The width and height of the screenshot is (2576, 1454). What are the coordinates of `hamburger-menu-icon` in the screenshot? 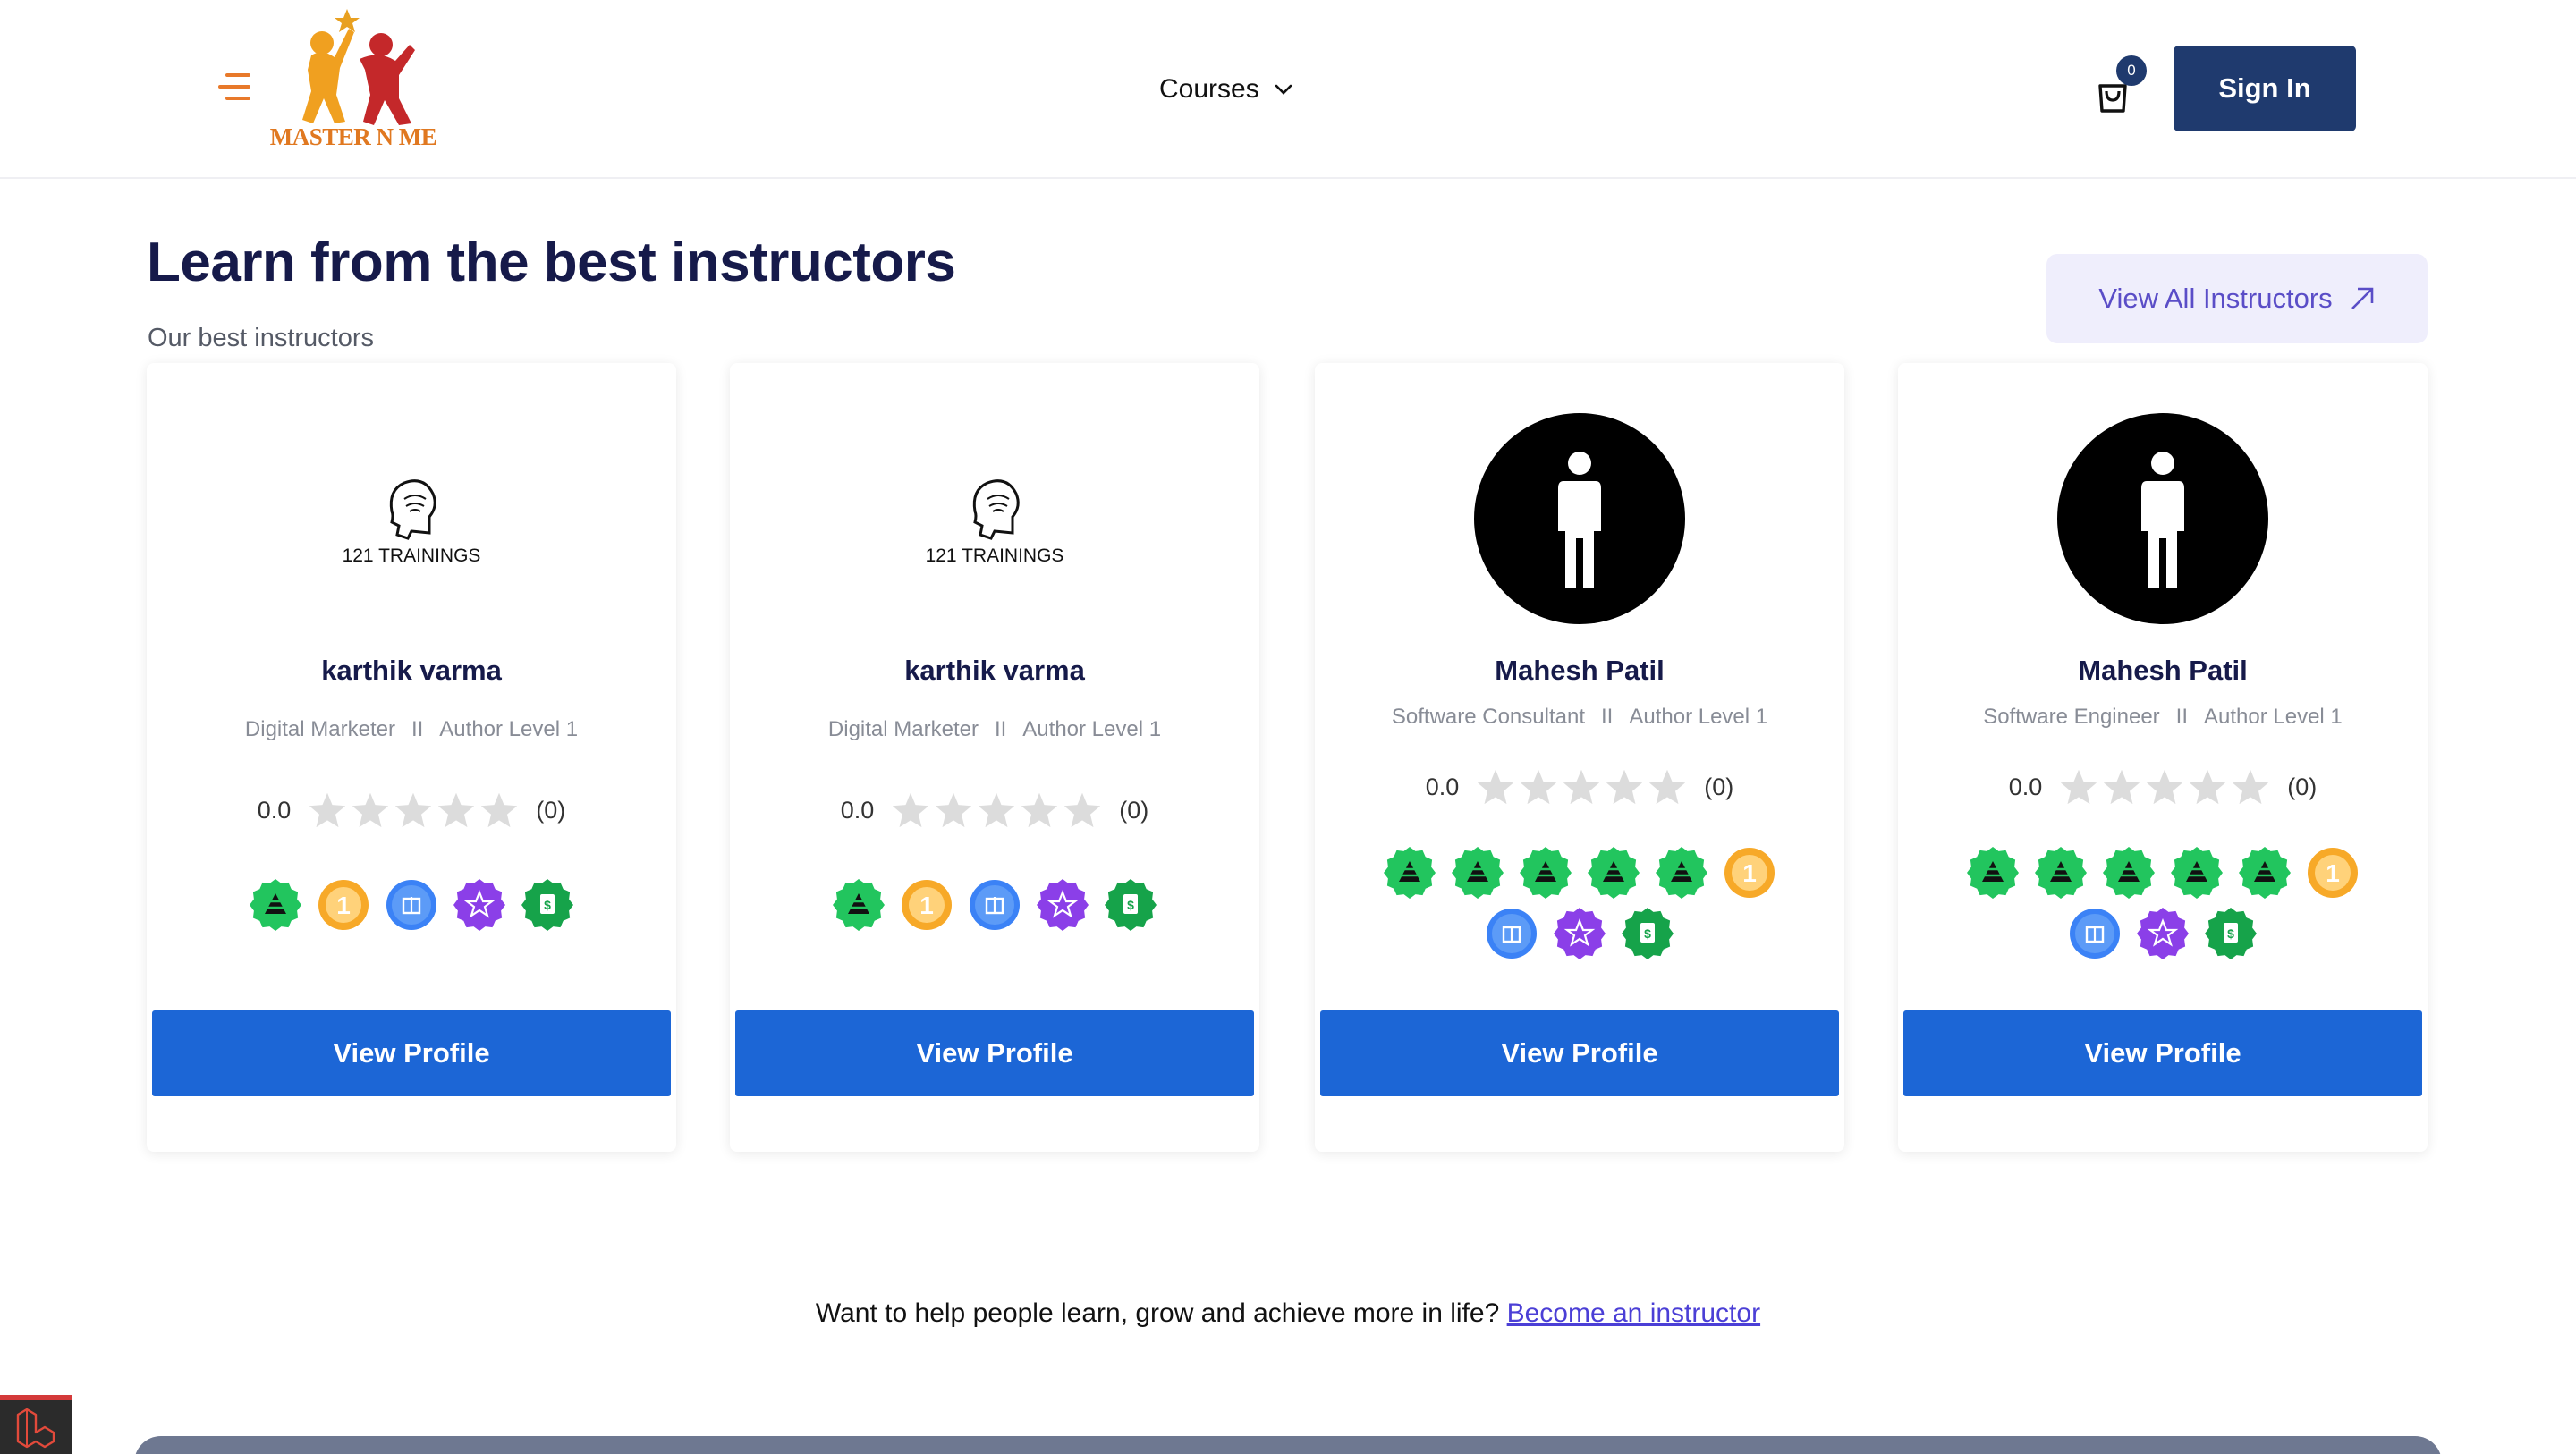 It's located at (234, 88).